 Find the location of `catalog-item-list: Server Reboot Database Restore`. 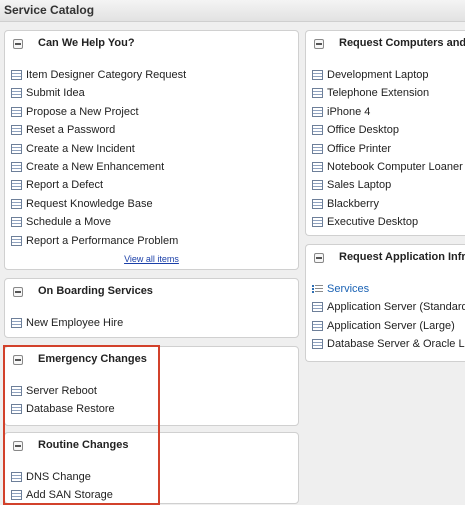

catalog-item-list: Server Reboot Database Restore is located at coordinates (154, 401).